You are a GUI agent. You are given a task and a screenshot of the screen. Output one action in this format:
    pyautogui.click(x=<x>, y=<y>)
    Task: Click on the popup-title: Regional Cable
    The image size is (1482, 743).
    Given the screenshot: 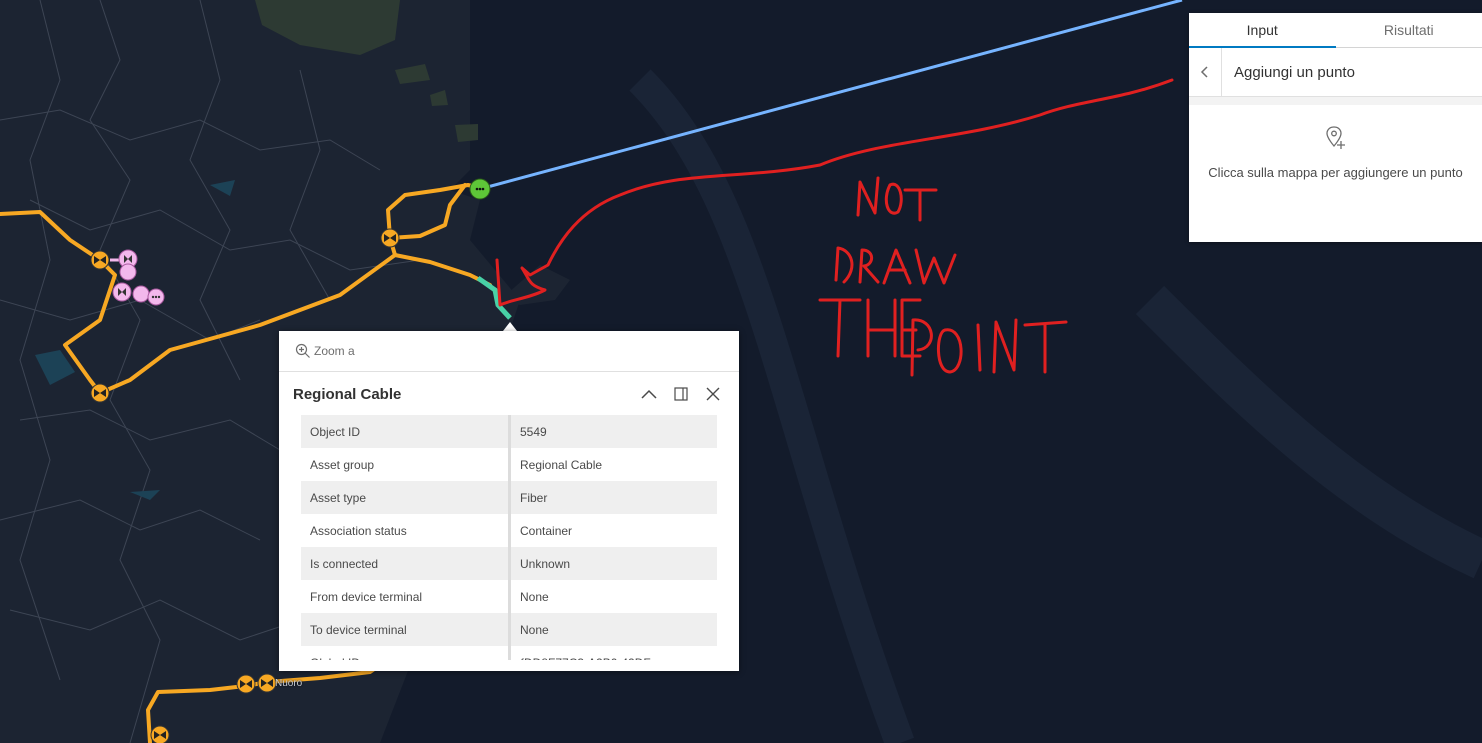 What is the action you would take?
    pyautogui.click(x=347, y=394)
    